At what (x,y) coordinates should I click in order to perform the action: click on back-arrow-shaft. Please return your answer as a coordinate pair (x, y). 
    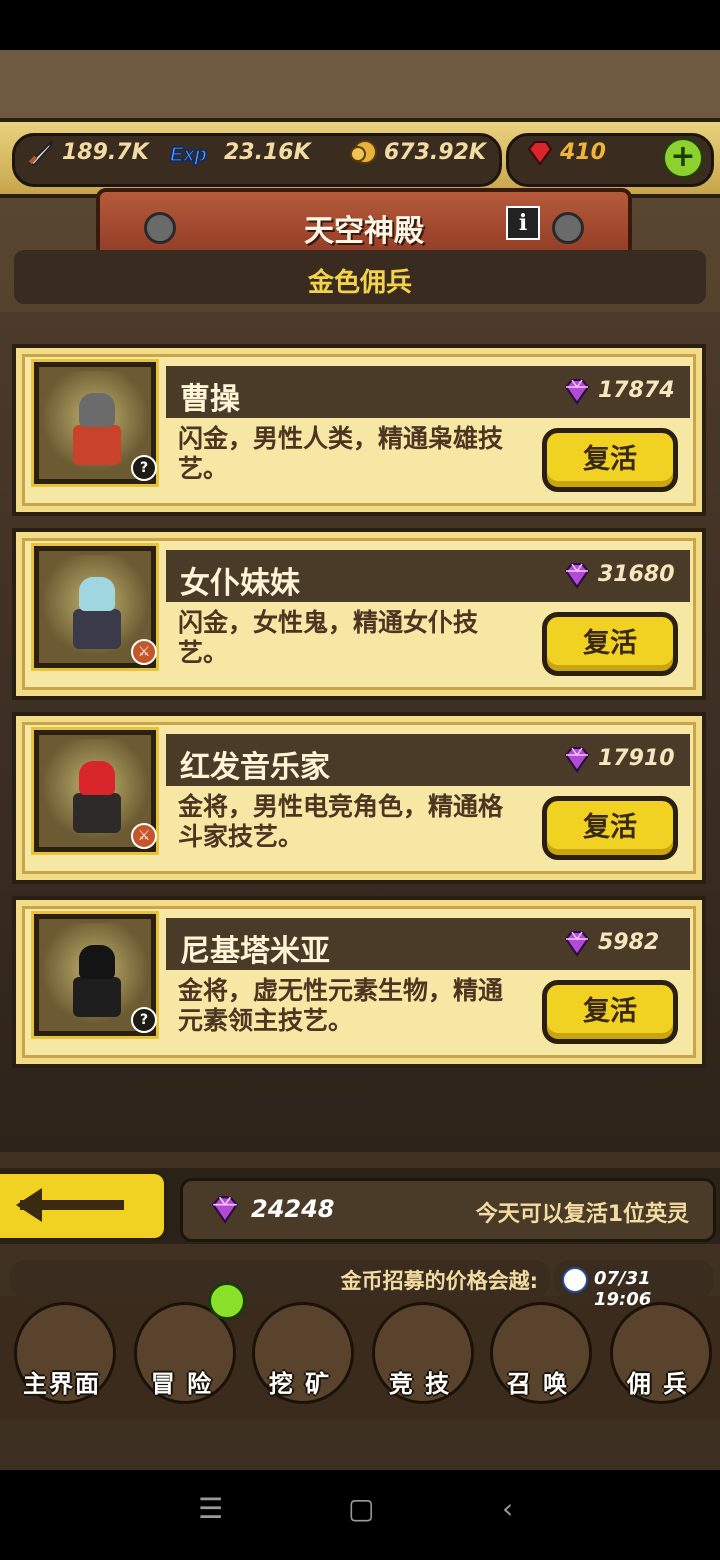
    Looking at the image, I should click on (72, 1205).